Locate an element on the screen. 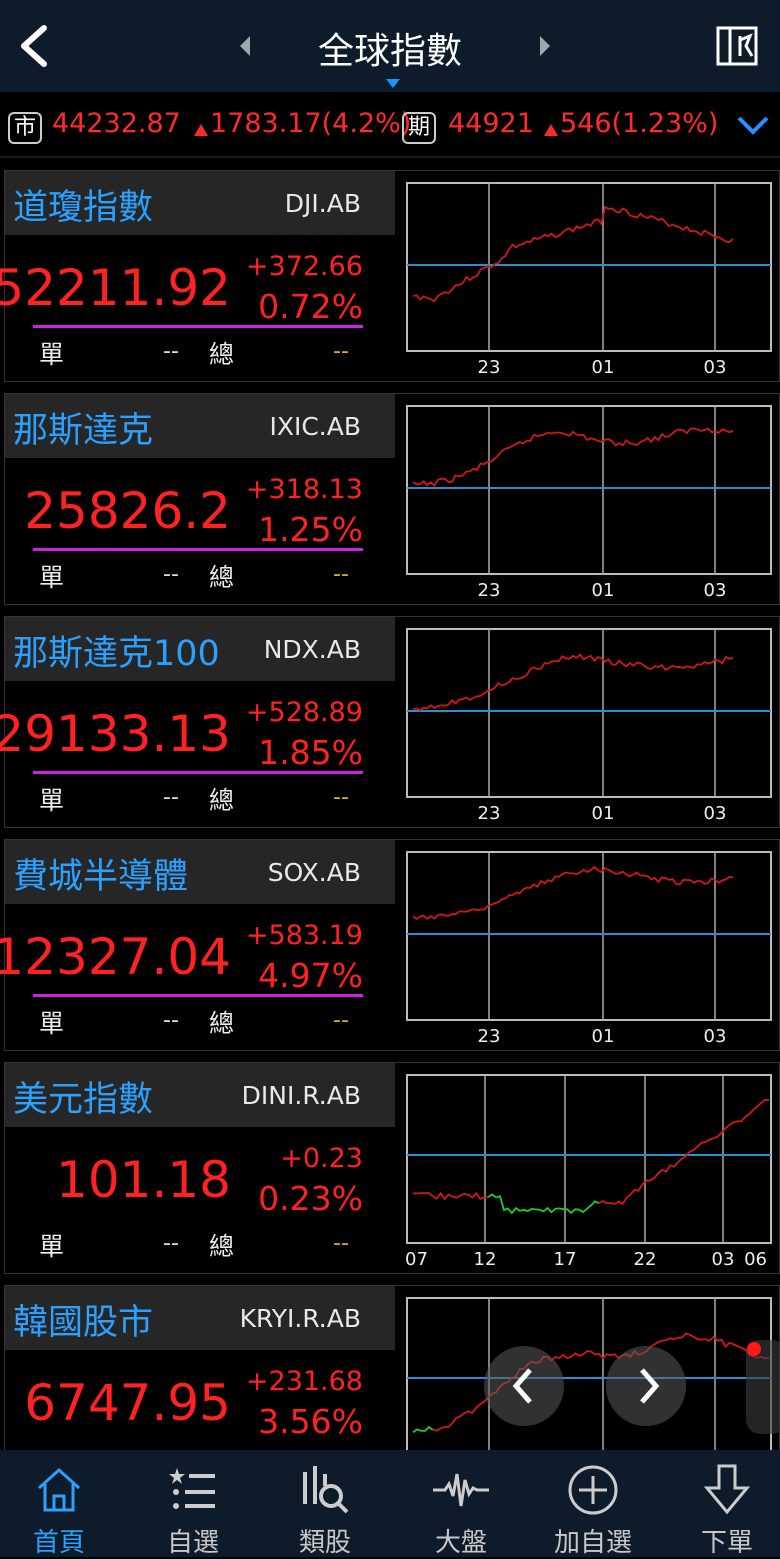 This screenshot has height=1559, width=780. top-bar: 全球指數 is located at coordinates (390, 46).